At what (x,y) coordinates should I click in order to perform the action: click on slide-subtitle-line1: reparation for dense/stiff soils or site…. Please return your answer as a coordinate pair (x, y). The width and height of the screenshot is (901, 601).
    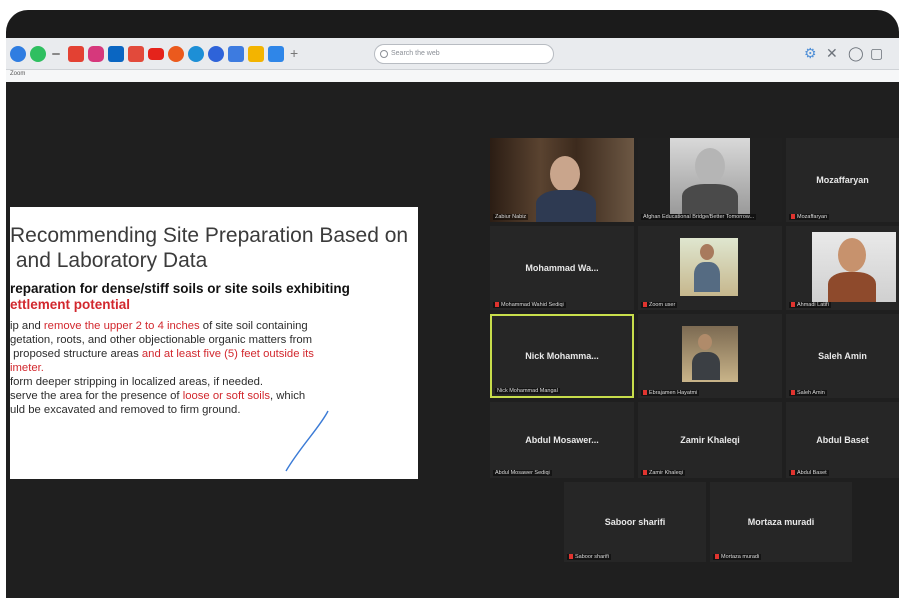
    Looking at the image, I should click on (180, 288).